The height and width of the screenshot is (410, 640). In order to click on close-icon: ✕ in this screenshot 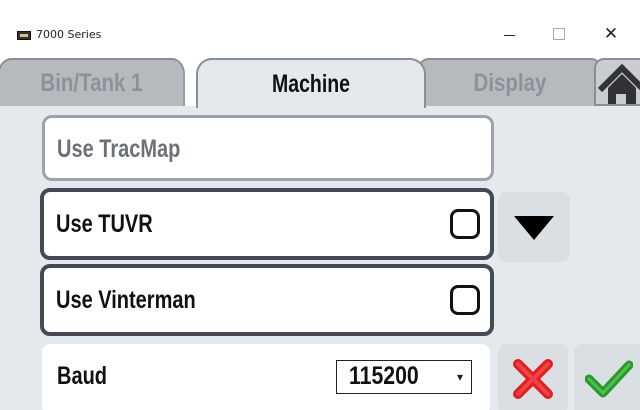, I will do `click(611, 33)`.